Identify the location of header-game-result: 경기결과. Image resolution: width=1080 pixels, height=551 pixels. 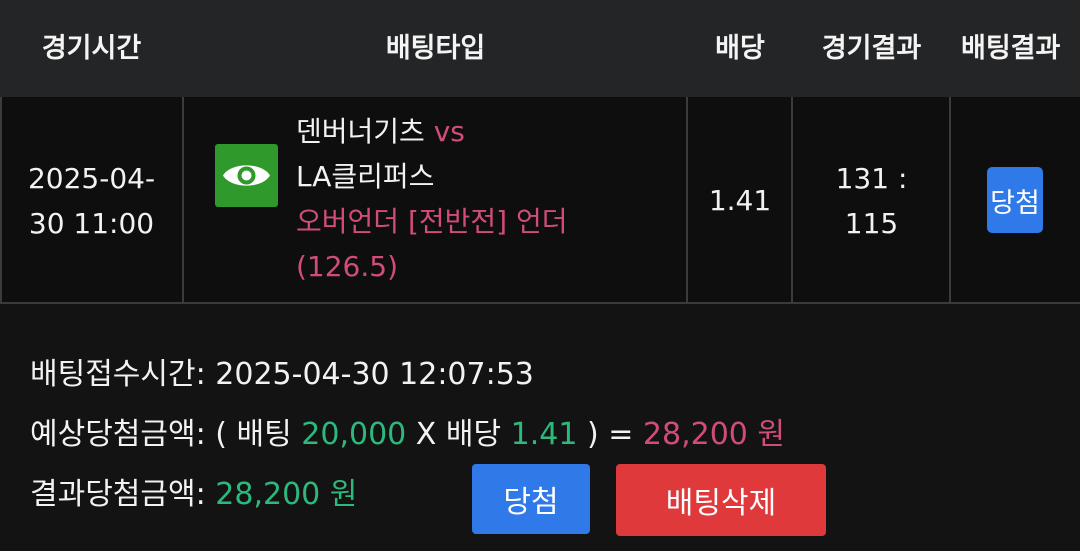
(871, 48).